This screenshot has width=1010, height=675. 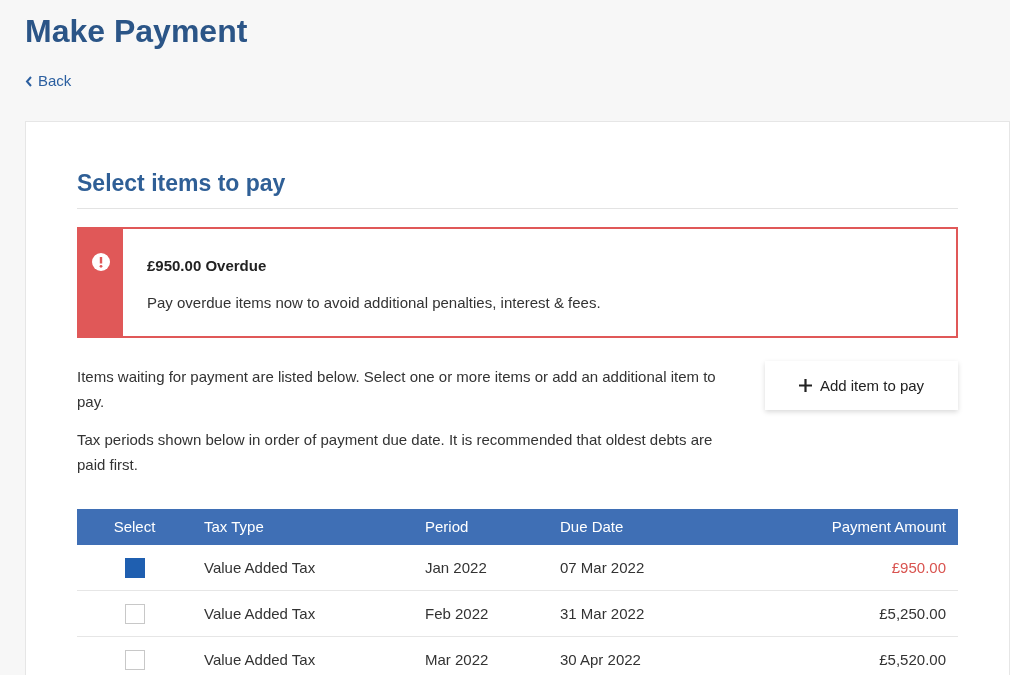 What do you see at coordinates (861, 386) in the screenshot?
I see `add-item-button: Add item to pay` at bounding box center [861, 386].